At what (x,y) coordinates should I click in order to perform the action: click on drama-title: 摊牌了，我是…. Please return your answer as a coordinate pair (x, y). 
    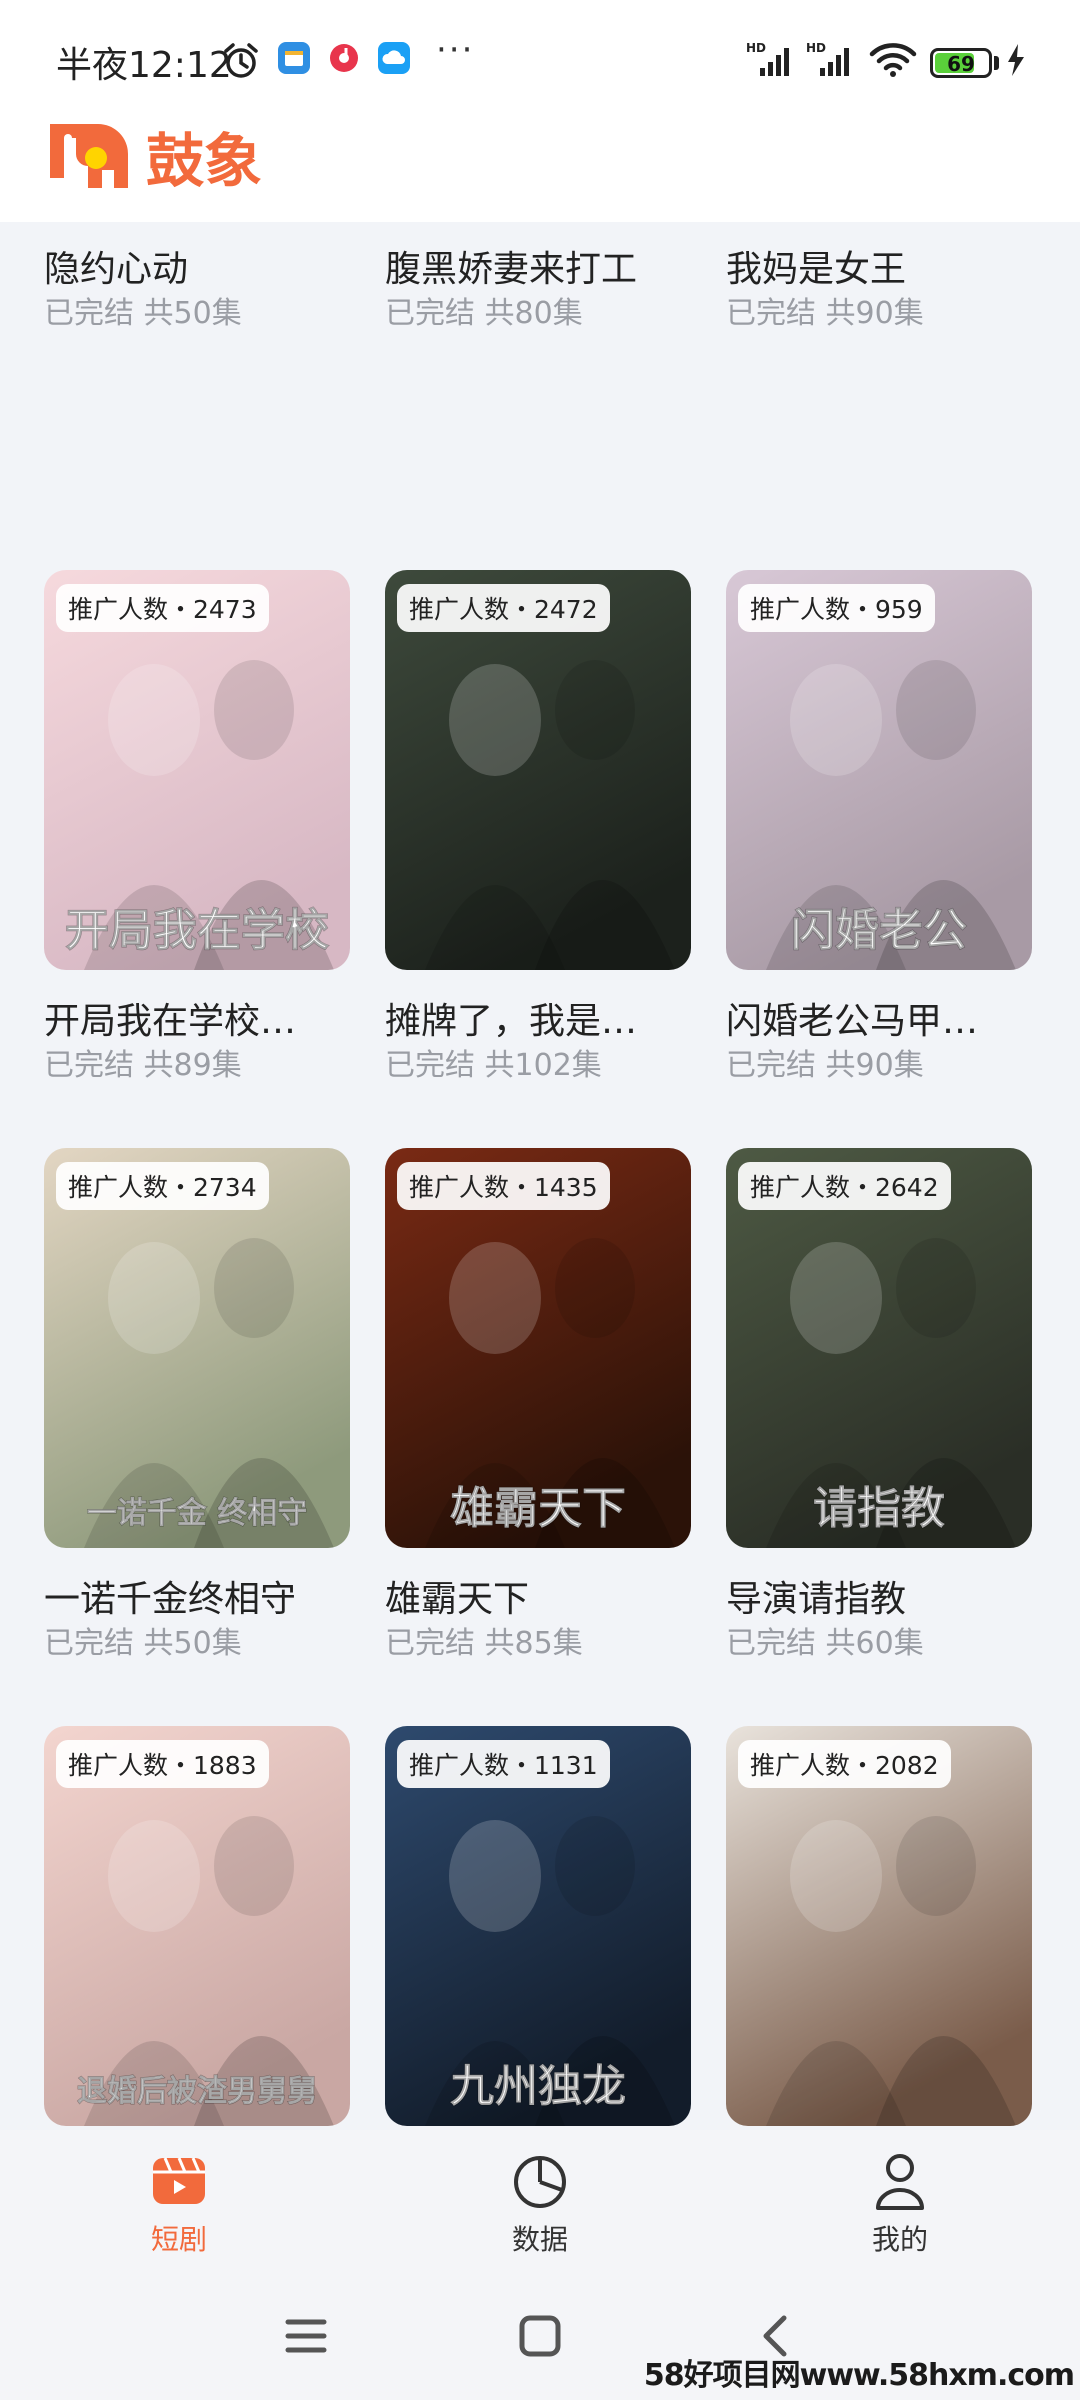
    Looking at the image, I should click on (511, 1021).